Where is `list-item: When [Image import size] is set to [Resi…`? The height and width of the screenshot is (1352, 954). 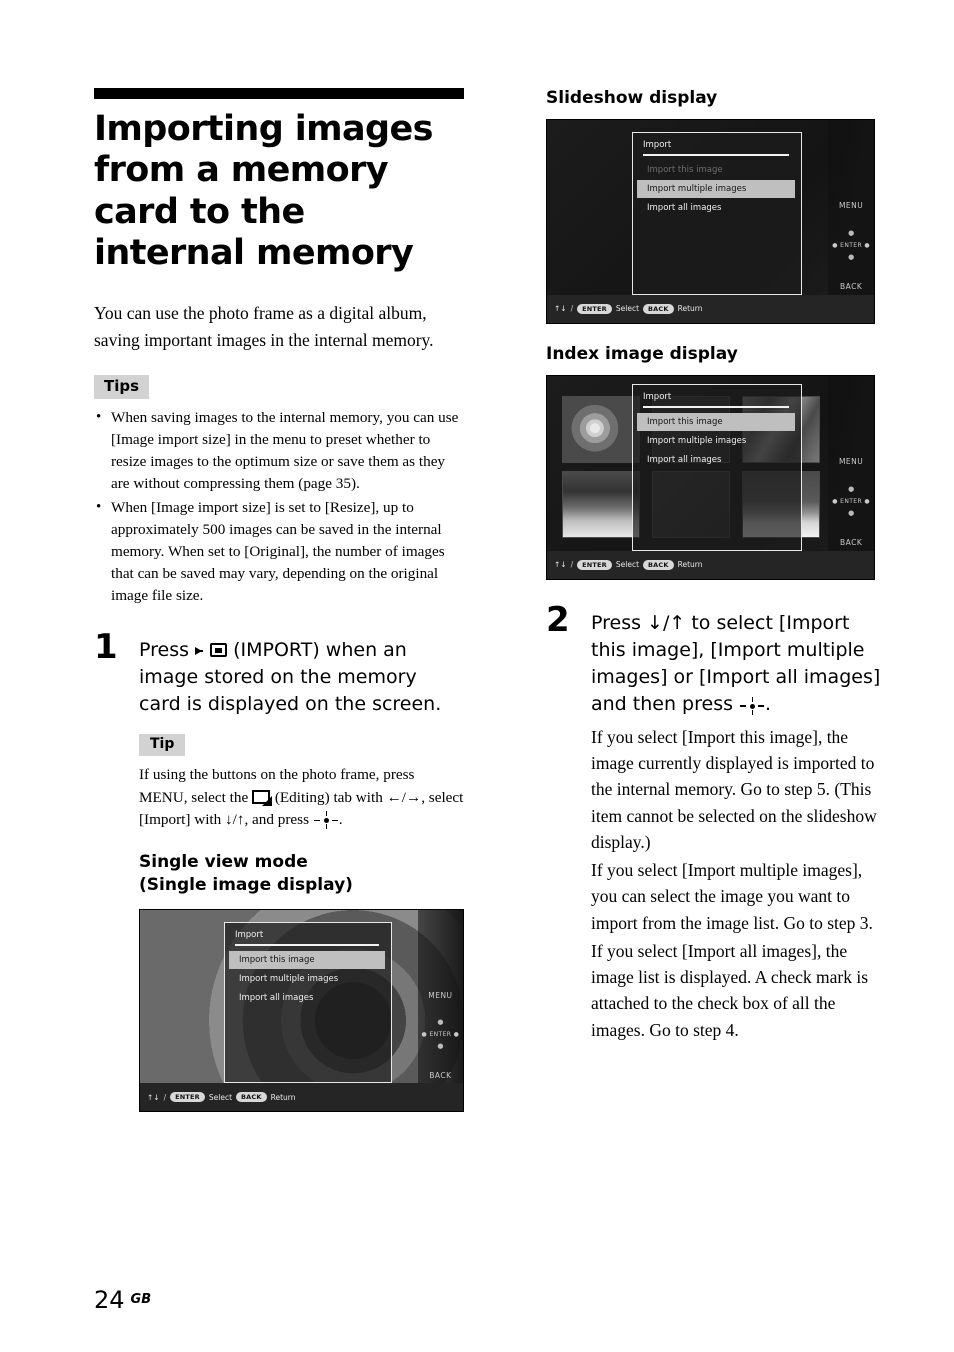
list-item: When [Image import size] is set to [Resi… is located at coordinates (279, 552).